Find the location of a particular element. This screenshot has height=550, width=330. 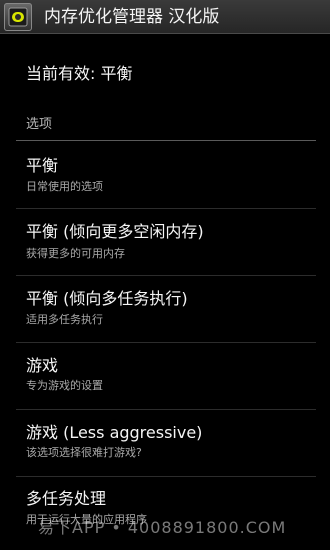

option-title: 平衡 (倾向更多空闲内存) is located at coordinates (115, 231).